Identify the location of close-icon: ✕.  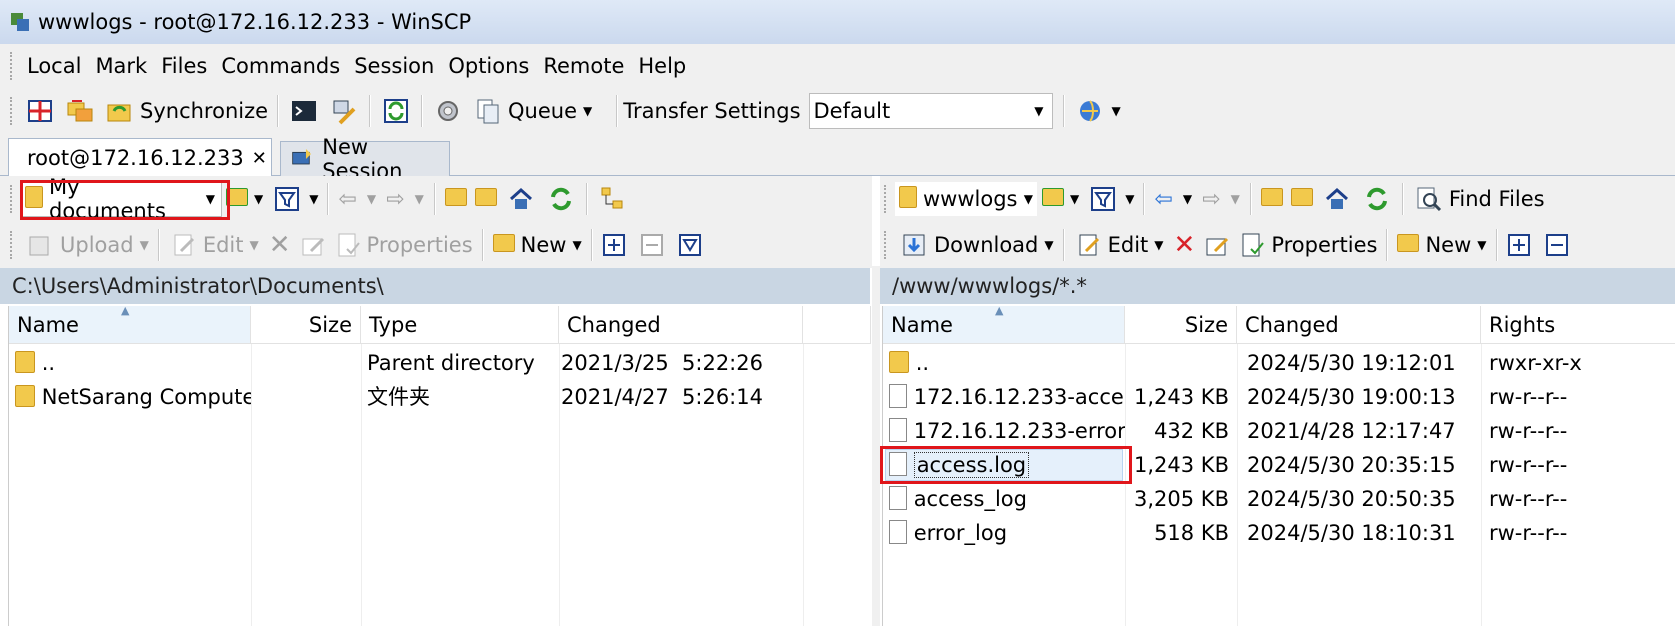
(259, 158).